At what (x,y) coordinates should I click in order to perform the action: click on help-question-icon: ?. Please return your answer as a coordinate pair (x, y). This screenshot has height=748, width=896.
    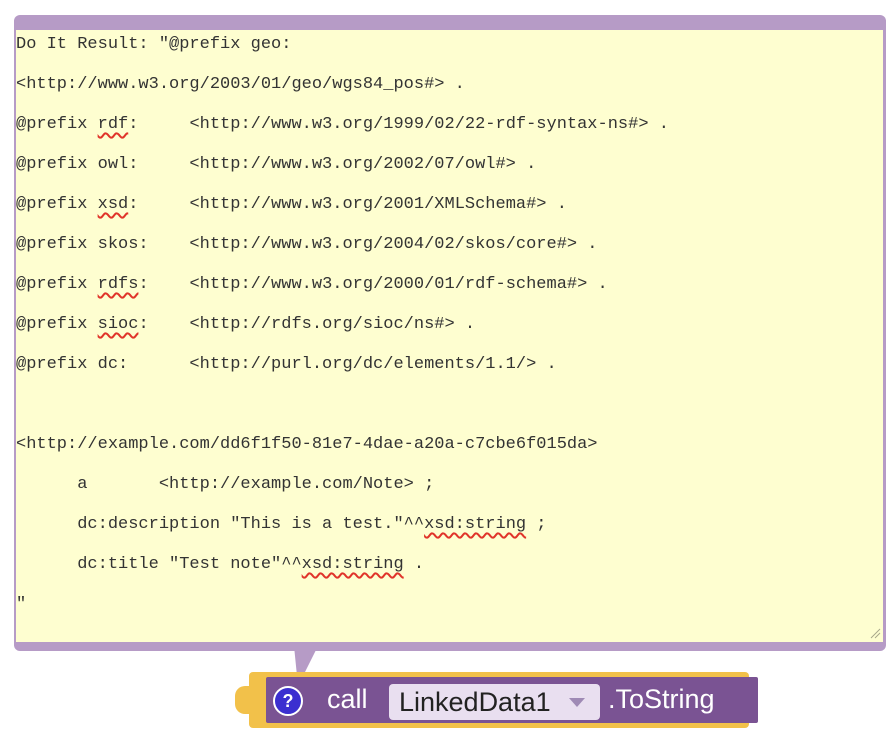
    Looking at the image, I should click on (288, 701).